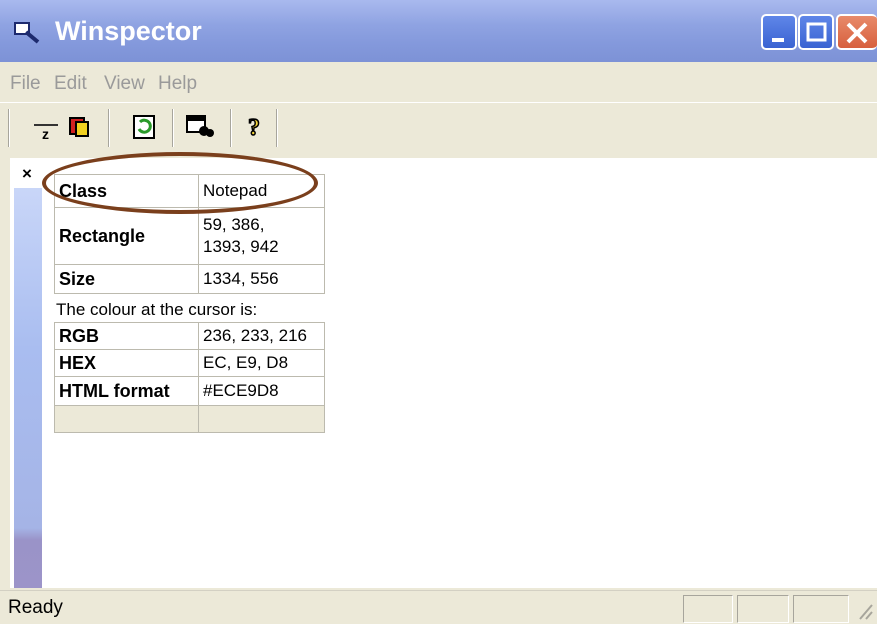  I want to click on html-format-label: HTML format, so click(126, 391).